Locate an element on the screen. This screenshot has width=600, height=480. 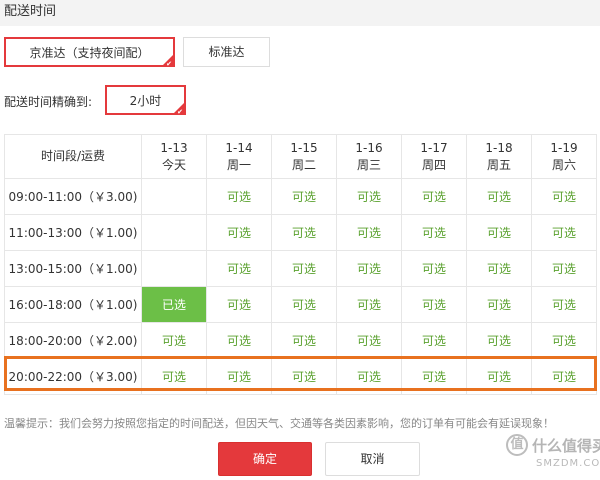
day-weekday: 周二 is located at coordinates (303, 164).